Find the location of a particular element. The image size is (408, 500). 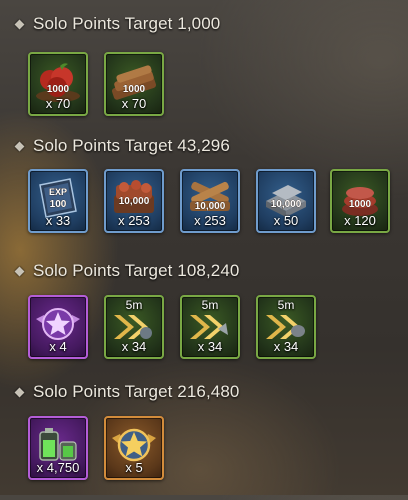

reward-item-steel: 10,000 x 50 is located at coordinates (286, 201).